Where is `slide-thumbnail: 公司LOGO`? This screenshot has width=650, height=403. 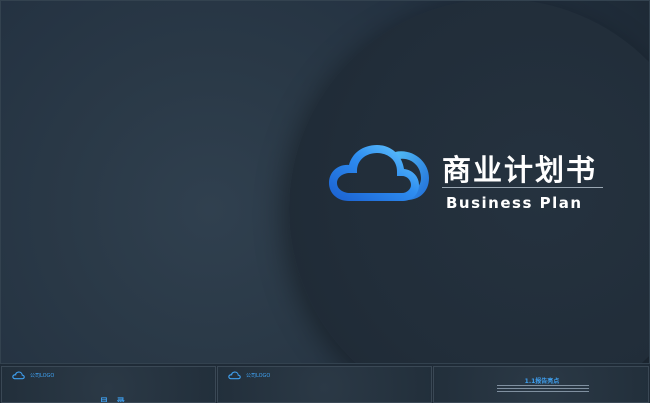
slide-thumbnail: 公司LOGO is located at coordinates (324, 384).